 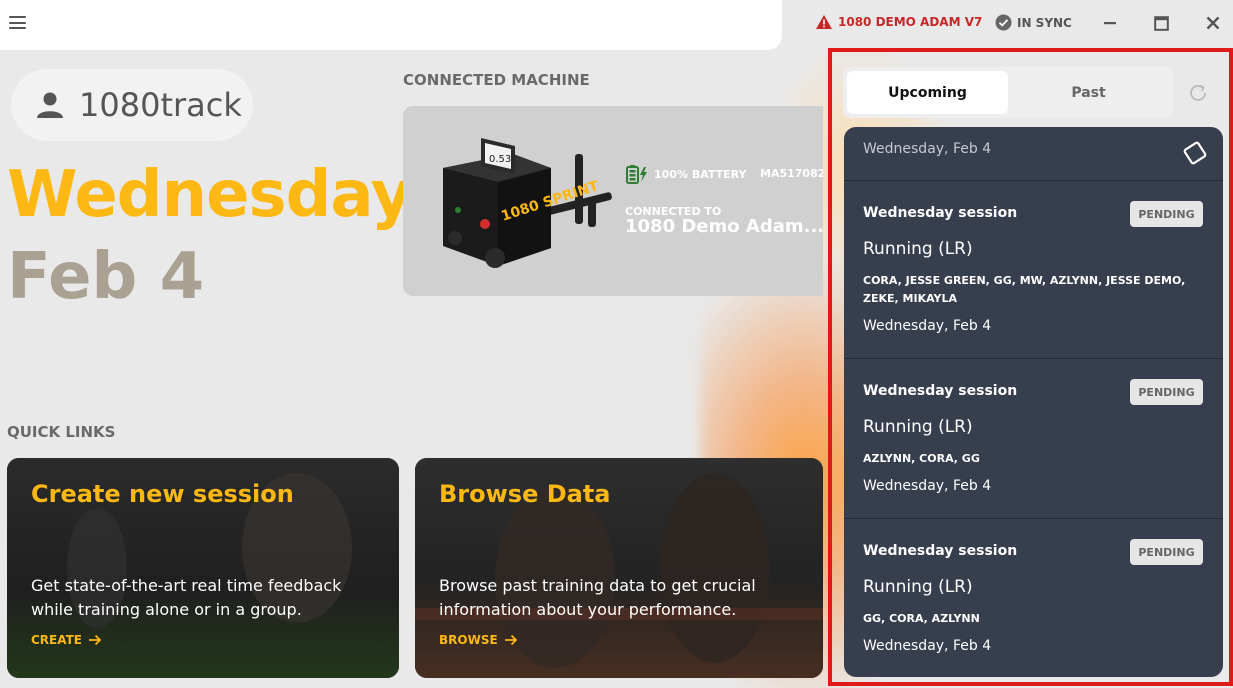 What do you see at coordinates (791, 173) in the screenshot?
I see `machine-serial: MA517082` at bounding box center [791, 173].